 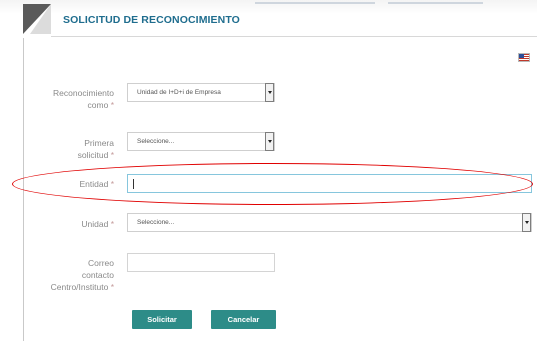 What do you see at coordinates (151, 20) in the screenshot?
I see `page-title: SOLICITUD DE RECONOCIMIENTO` at bounding box center [151, 20].